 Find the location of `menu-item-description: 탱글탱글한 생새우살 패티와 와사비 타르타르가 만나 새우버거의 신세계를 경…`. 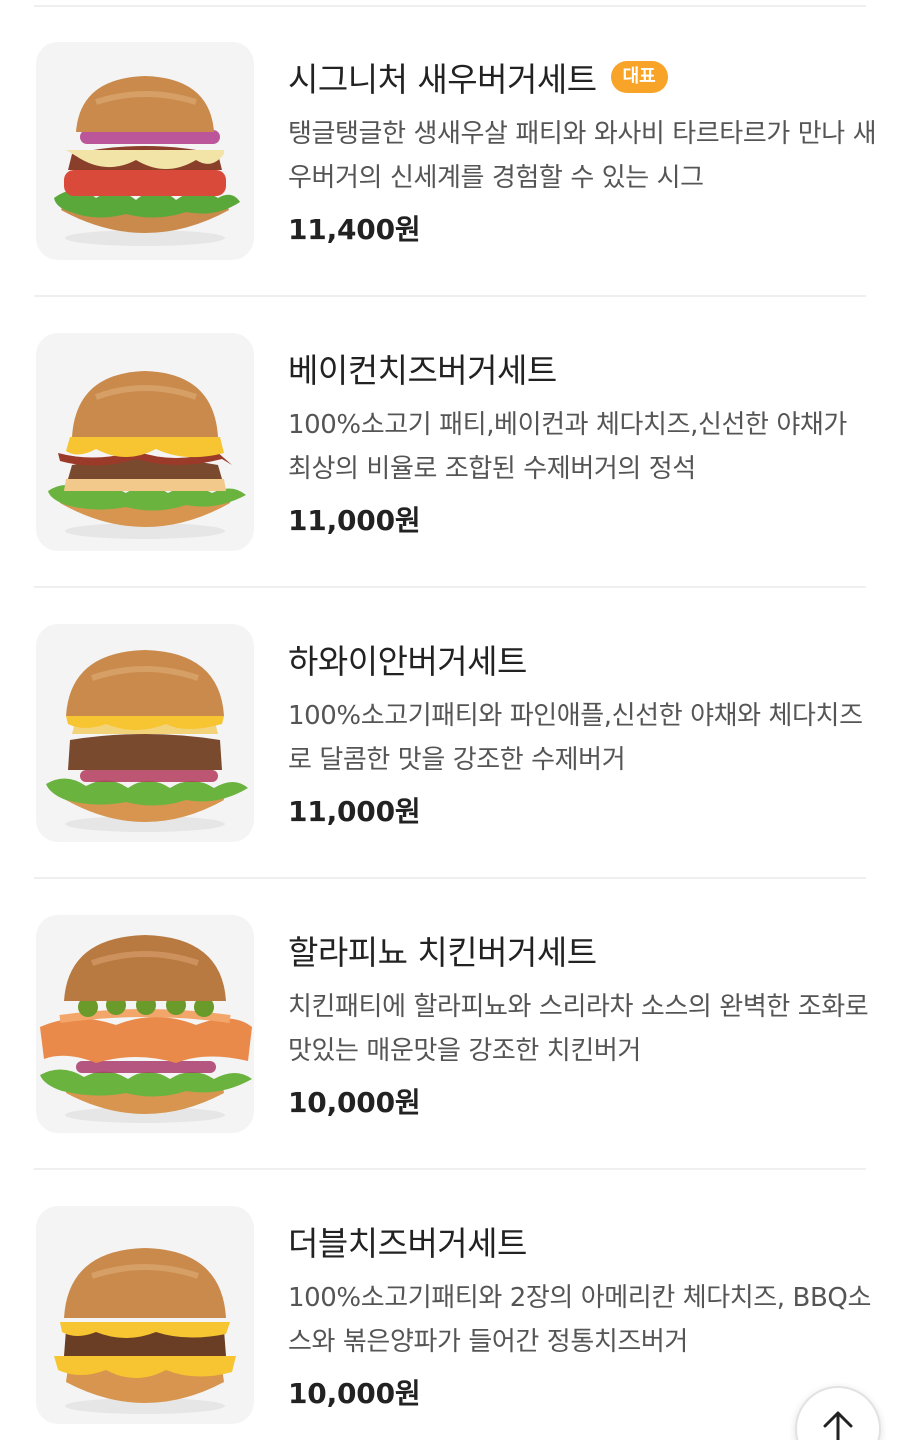

menu-item-description: 탱글탱글한 생새우살 패티와 와사비 타르타르가 만나 새우버거의 신세계를 경… is located at coordinates (582, 156).